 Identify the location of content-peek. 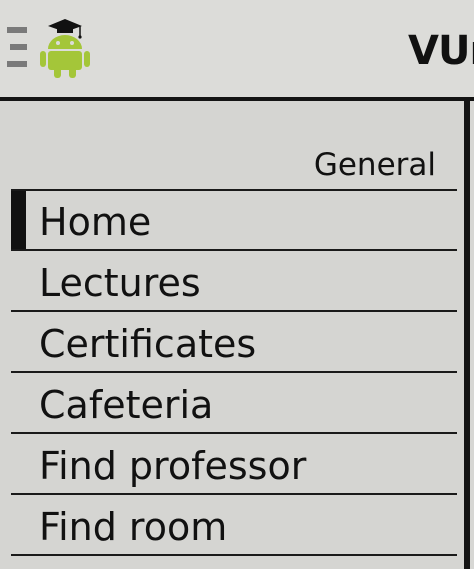
(472, 335).